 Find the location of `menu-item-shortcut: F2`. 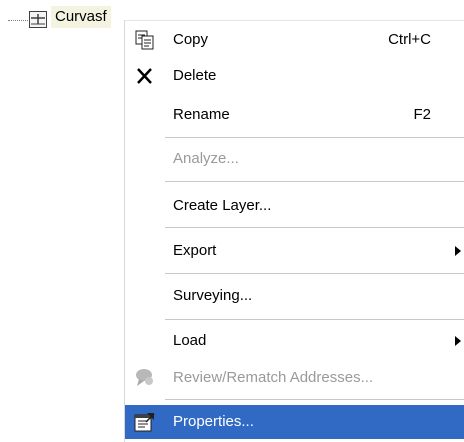

menu-item-shortcut: F2 is located at coordinates (422, 114).